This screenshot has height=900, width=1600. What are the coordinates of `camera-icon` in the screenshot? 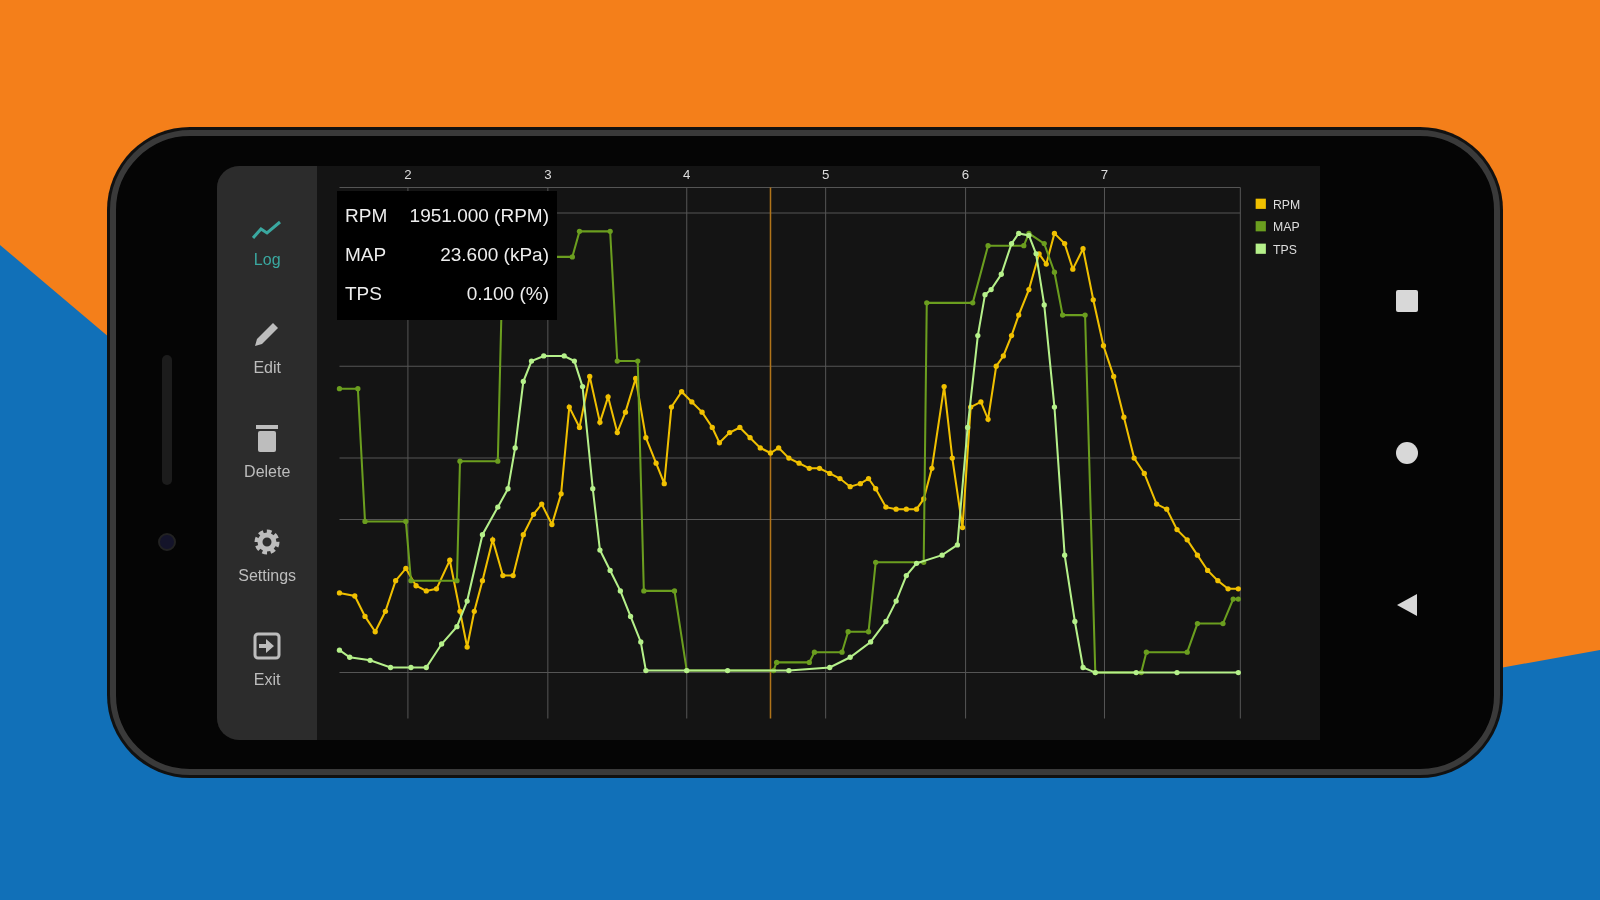 It's located at (166, 541).